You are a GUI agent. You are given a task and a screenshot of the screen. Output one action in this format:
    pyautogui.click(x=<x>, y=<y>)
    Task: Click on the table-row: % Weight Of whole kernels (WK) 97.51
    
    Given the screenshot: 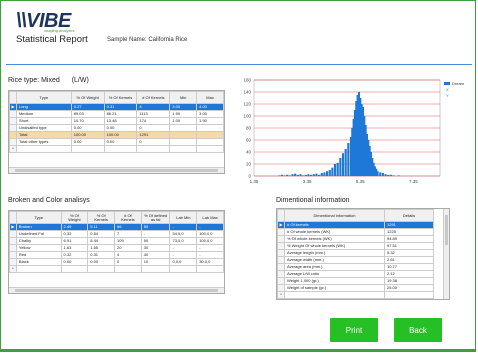 What is the action you would take?
    pyautogui.click(x=355, y=246)
    